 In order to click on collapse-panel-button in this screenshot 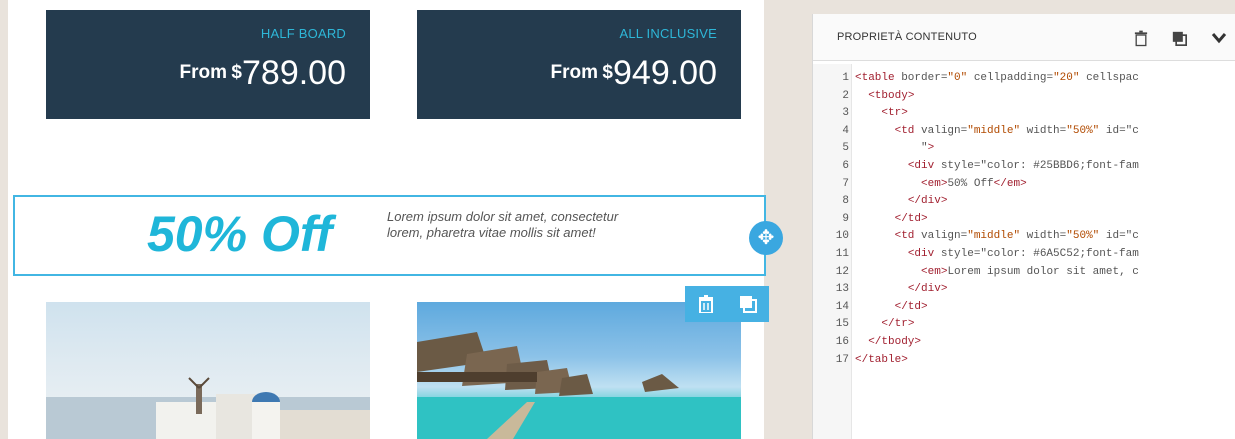, I will do `click(1219, 38)`.